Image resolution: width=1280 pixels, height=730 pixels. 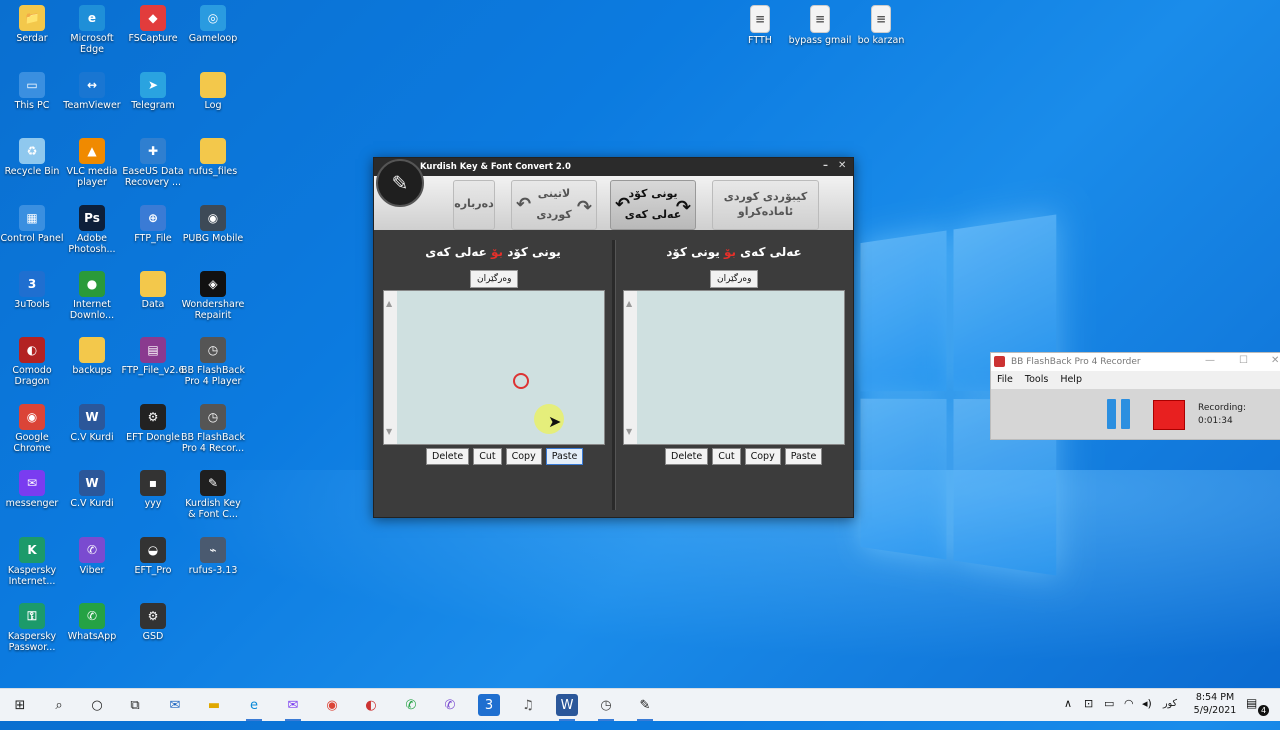 I want to click on desktop-file-1: ≡ bypass gmail, so click(x=820, y=25).